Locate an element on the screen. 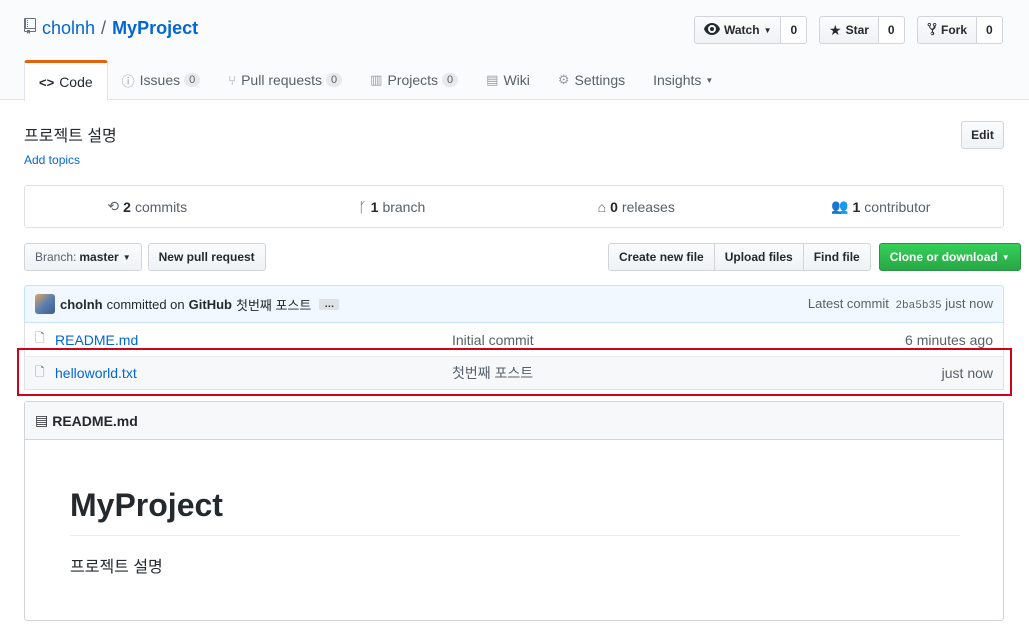  commit-author: cholnh is located at coordinates (81, 304).